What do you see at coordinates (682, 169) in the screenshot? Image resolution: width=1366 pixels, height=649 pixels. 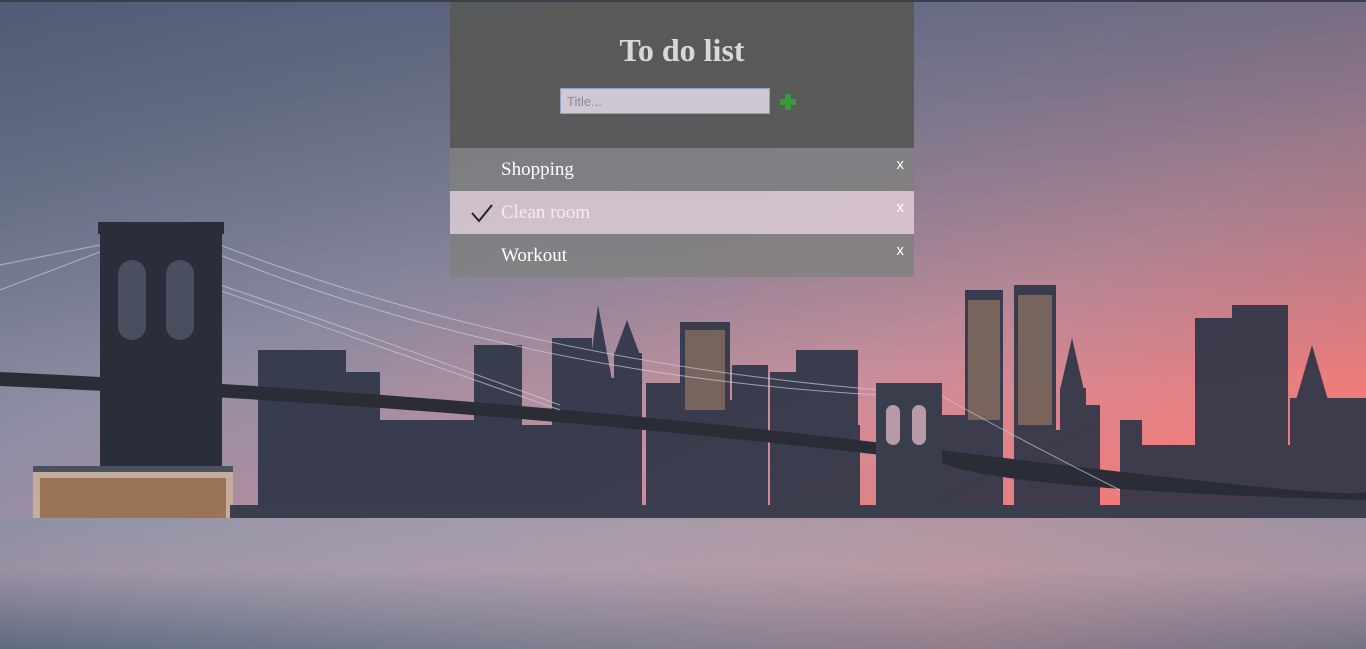 I see `todo-item-shopping: Shopping x` at bounding box center [682, 169].